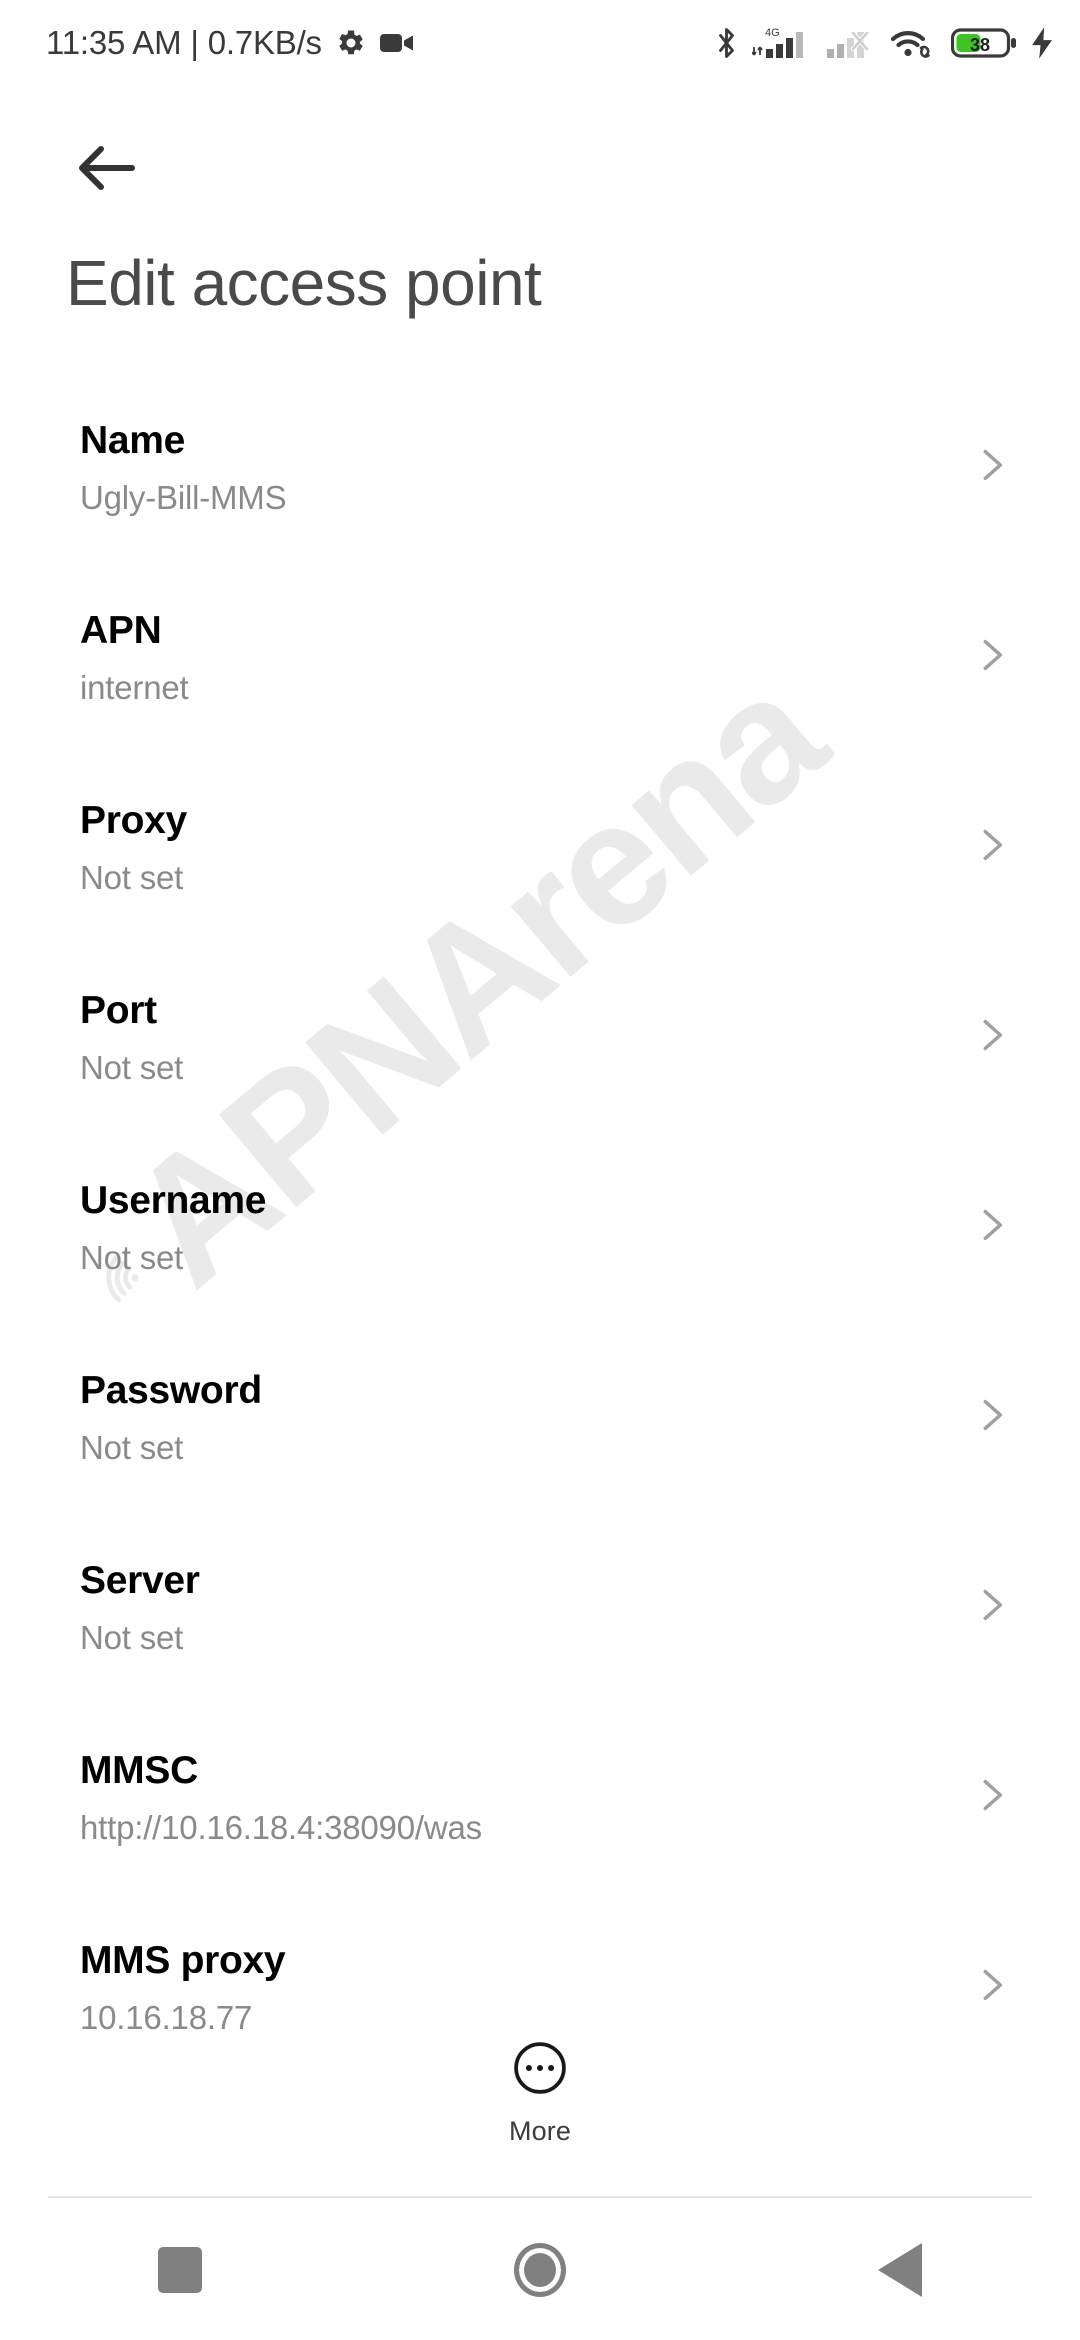 The image size is (1080, 2340). I want to click on setting-row-mmsc: MMSC http://10.16.18.4:38090/was, so click(540, 1820).